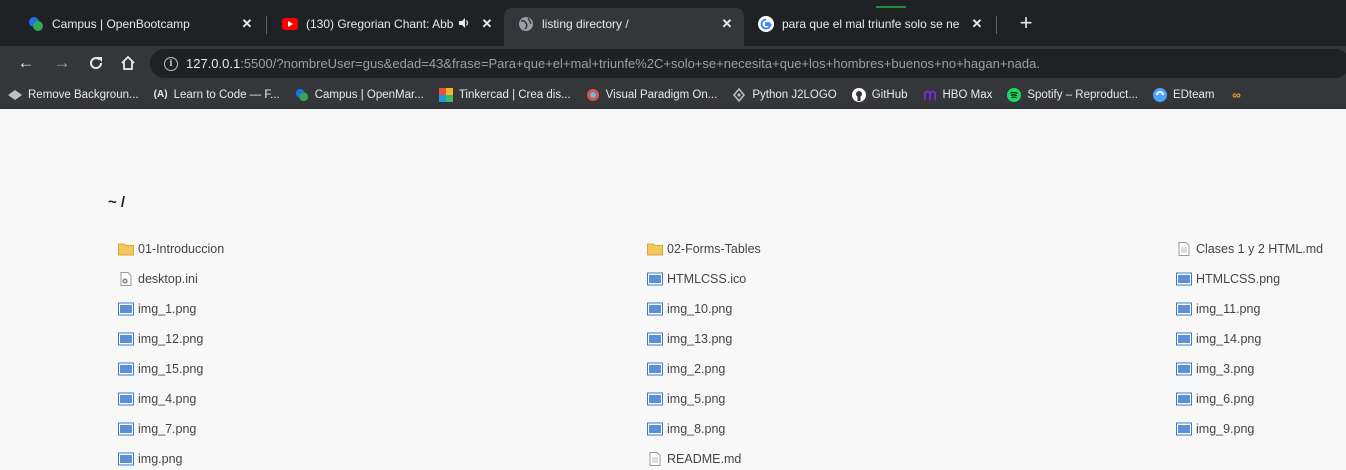  I want to click on file-name: img_4.png, so click(167, 399).